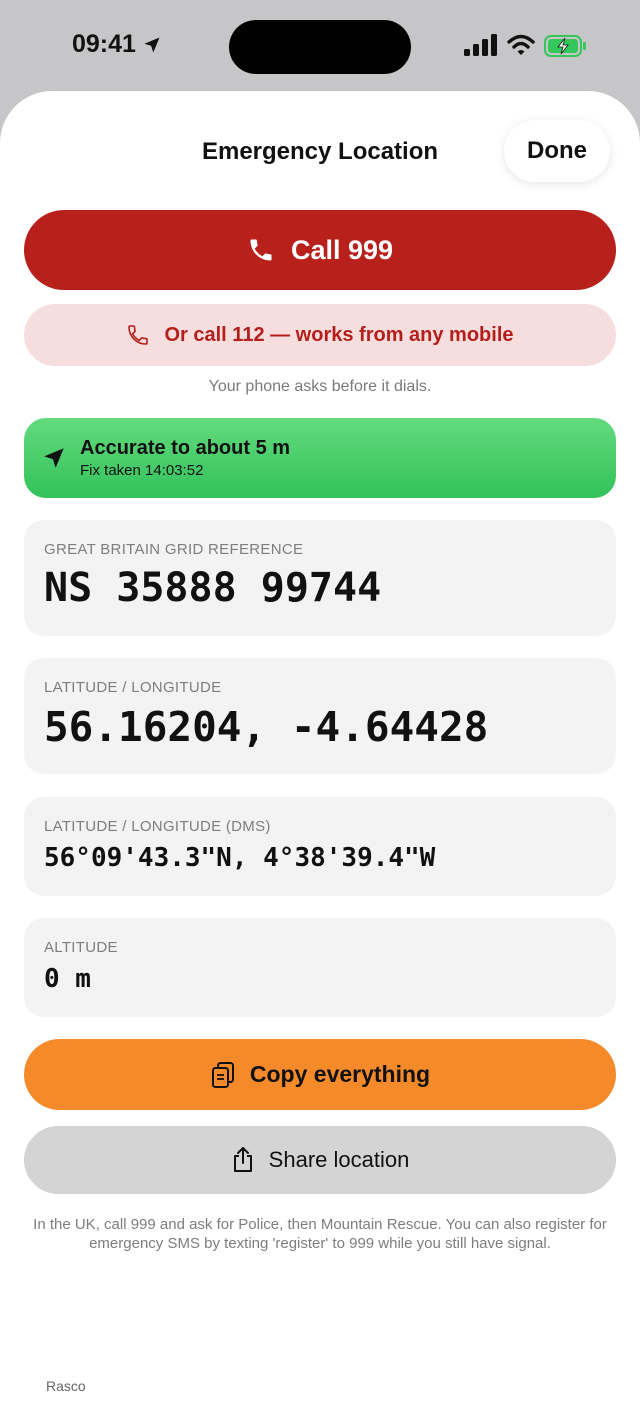  I want to click on status-time: 09:41, so click(117, 44).